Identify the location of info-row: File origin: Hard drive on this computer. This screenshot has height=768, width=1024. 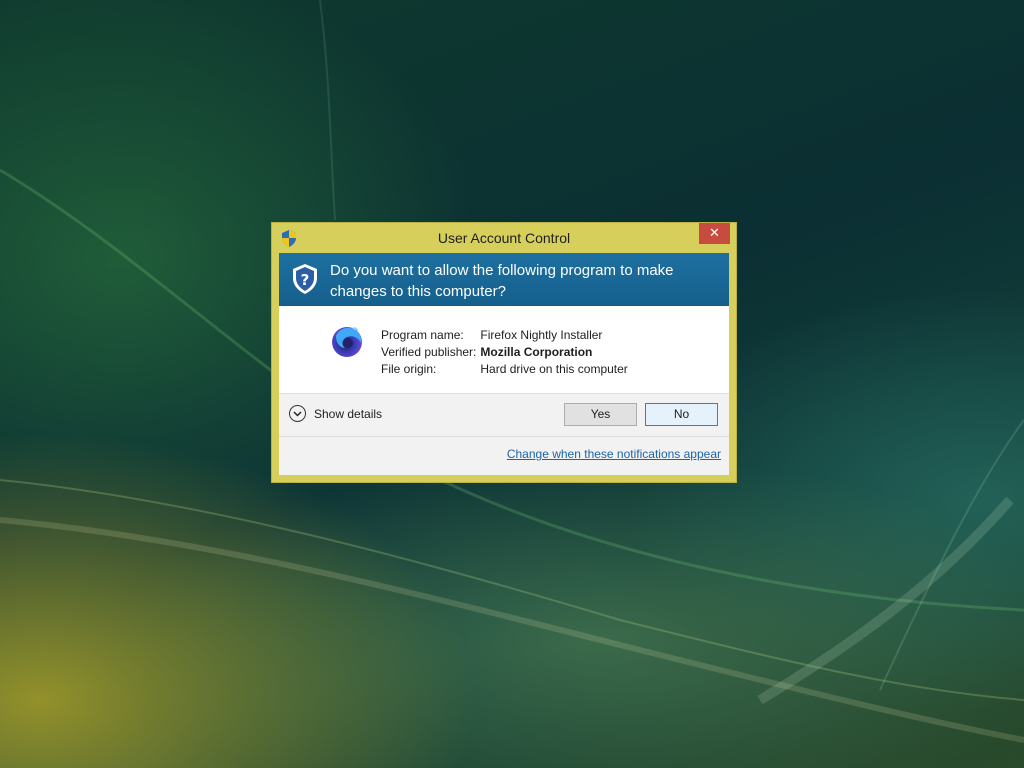
(506, 368).